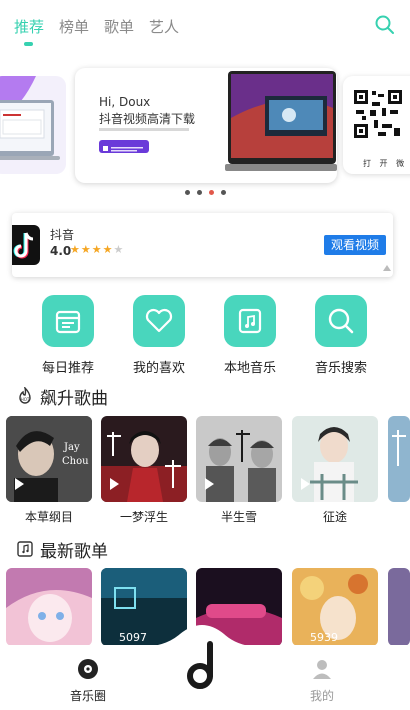  What do you see at coordinates (124, 146) in the screenshot?
I see `windows-download-badge` at bounding box center [124, 146].